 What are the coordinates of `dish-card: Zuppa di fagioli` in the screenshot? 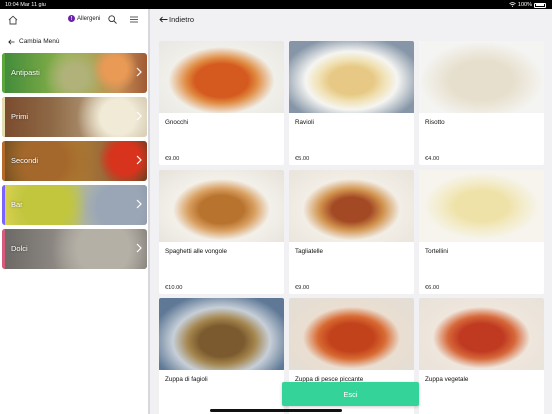 It's located at (221, 356).